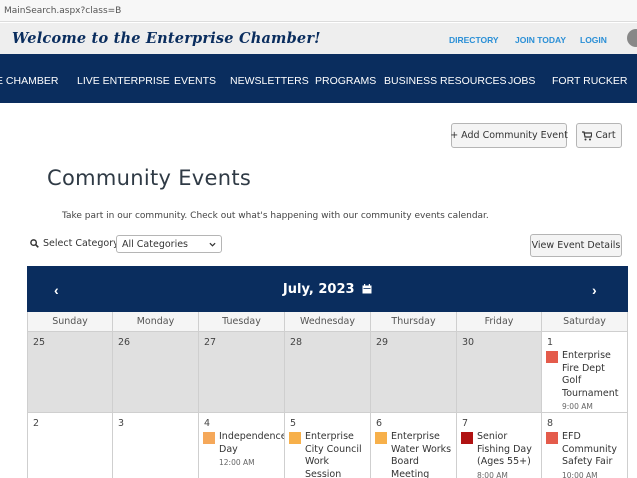 The width and height of the screenshot is (637, 478). Describe the element at coordinates (318, 11) in the screenshot. I see `browser-url-bar: MainSearch.aspx?class=B` at that location.